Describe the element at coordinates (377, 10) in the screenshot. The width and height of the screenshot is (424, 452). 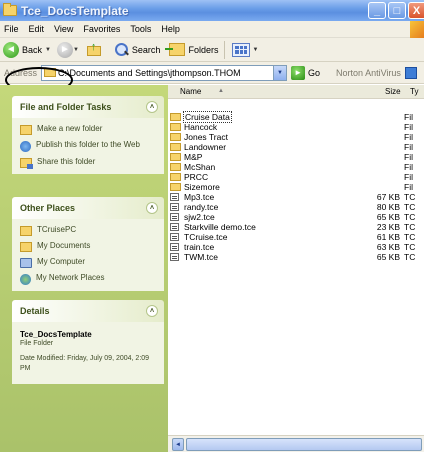
I see `minimize-button: _` at that location.